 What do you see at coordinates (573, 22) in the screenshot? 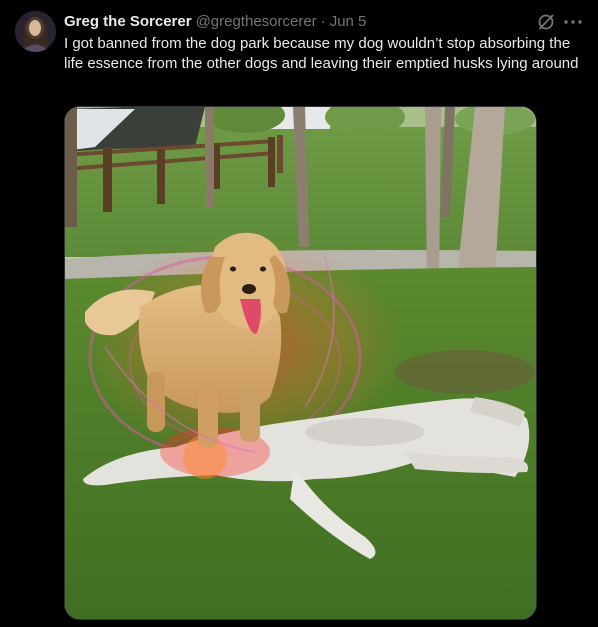
I see `more-horizontal-icon` at bounding box center [573, 22].